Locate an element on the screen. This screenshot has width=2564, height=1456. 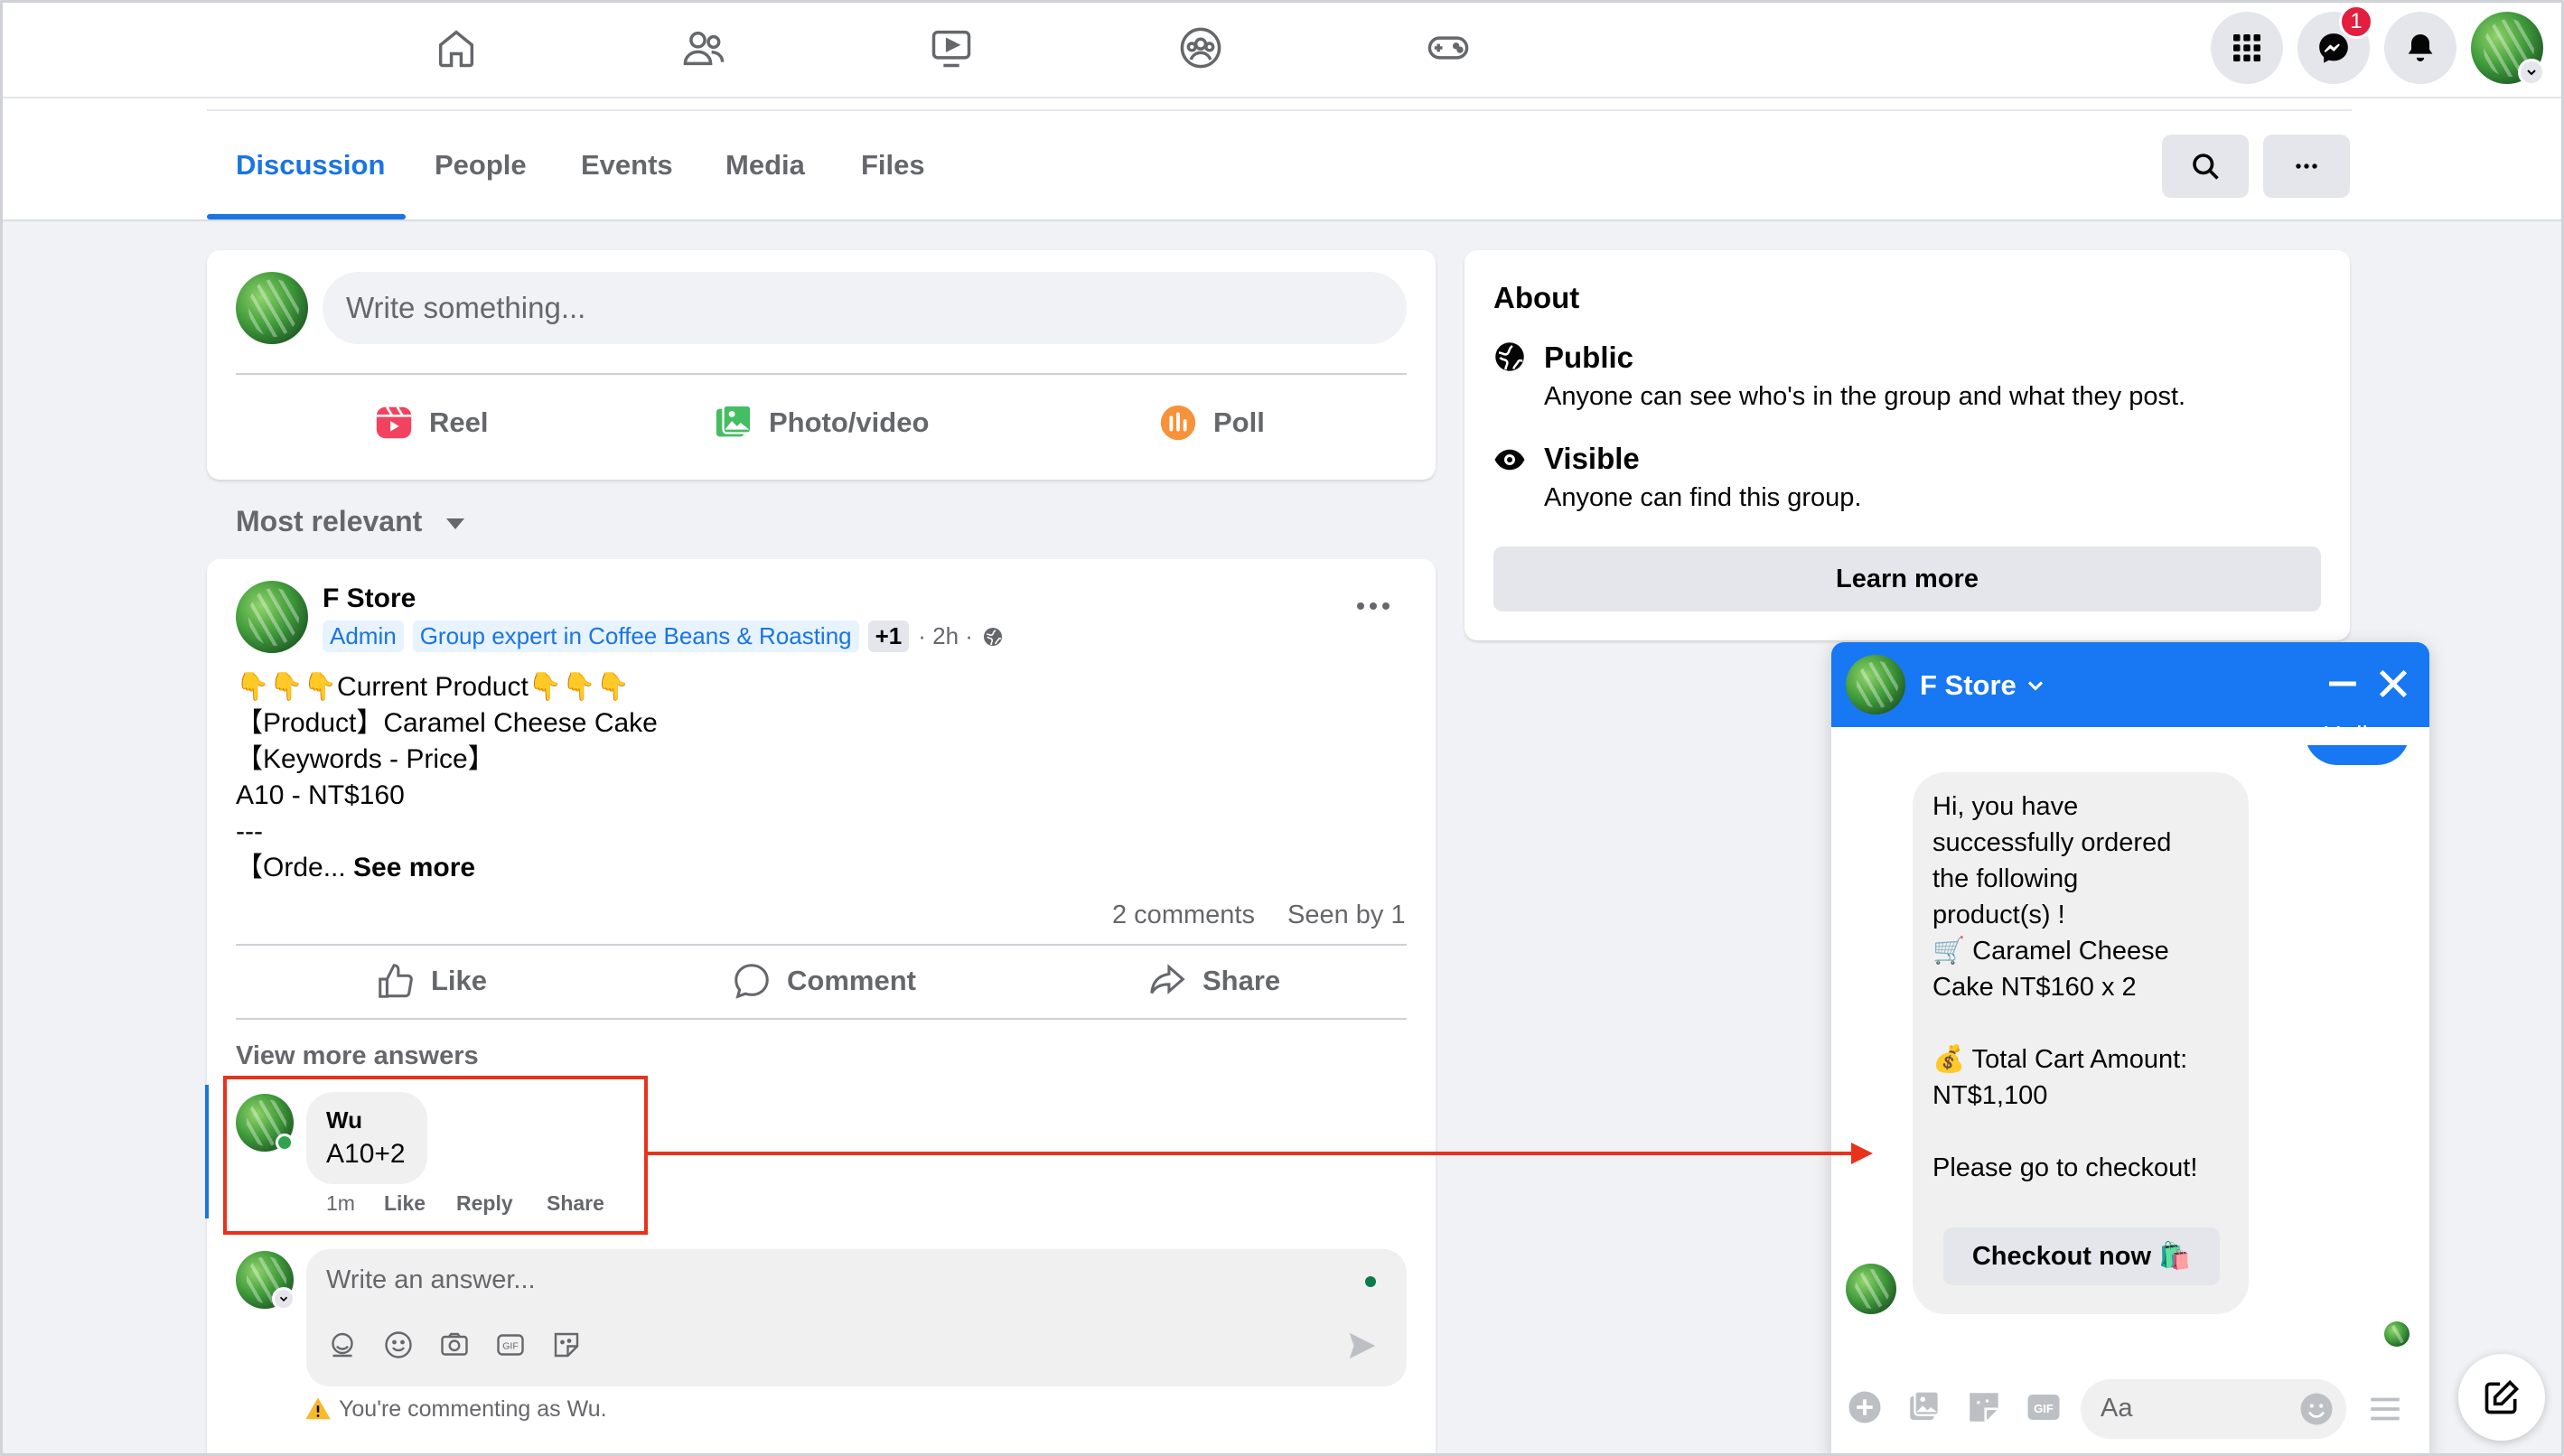
post-author-avatar is located at coordinates (272, 617).